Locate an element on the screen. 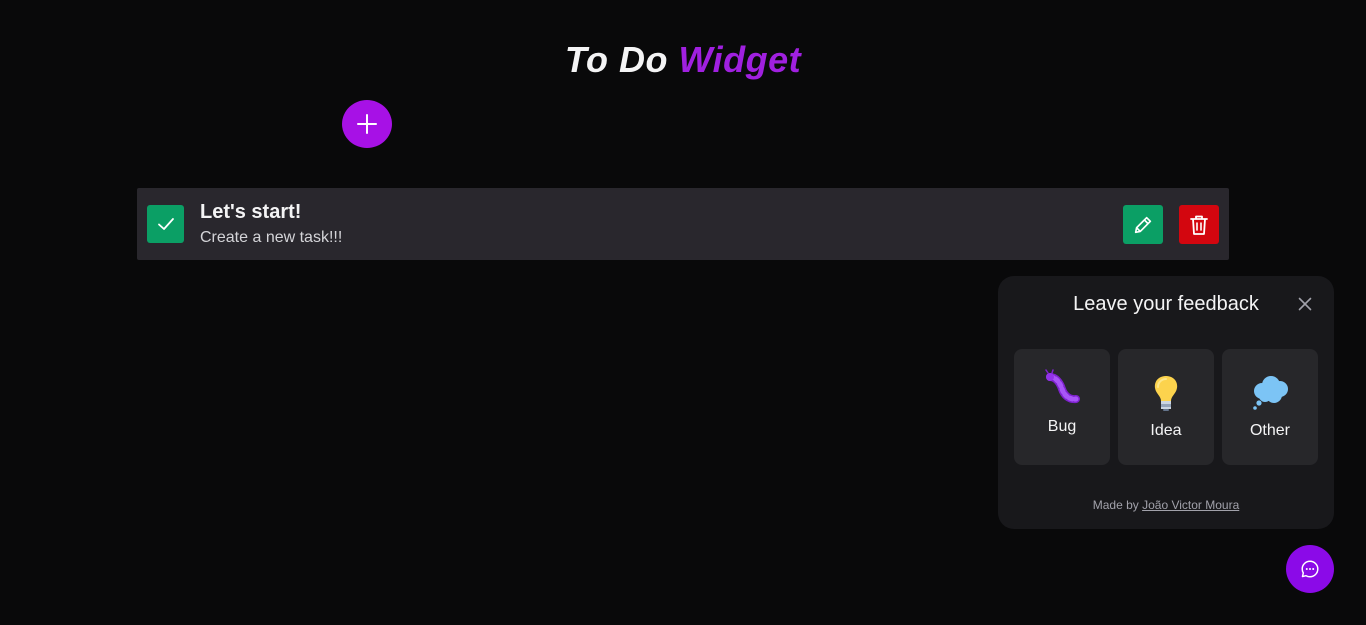 This screenshot has height=625, width=1366. chat-icon is located at coordinates (1310, 569).